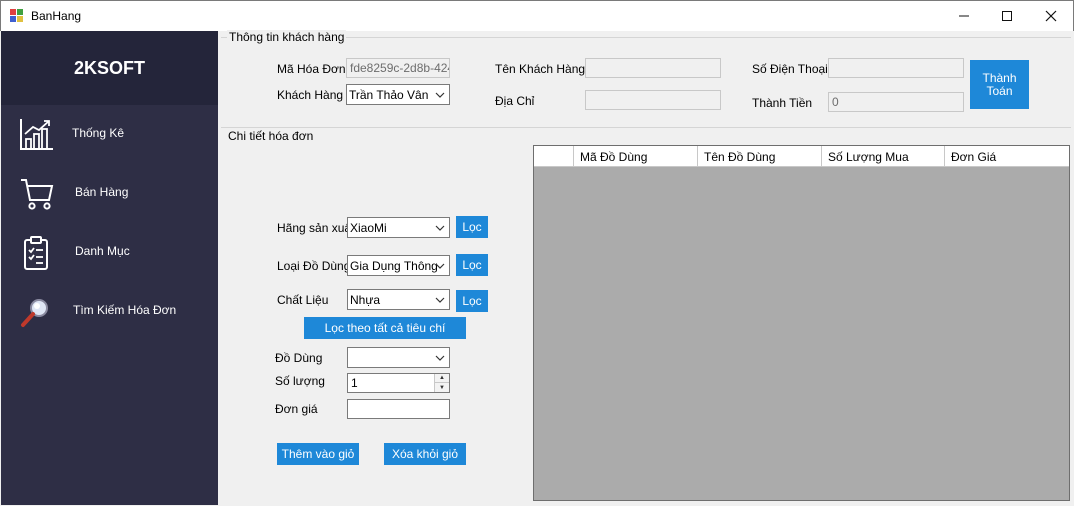 This screenshot has width=1074, height=506. Describe the element at coordinates (17, 15) in the screenshot. I see `app-icon` at that location.